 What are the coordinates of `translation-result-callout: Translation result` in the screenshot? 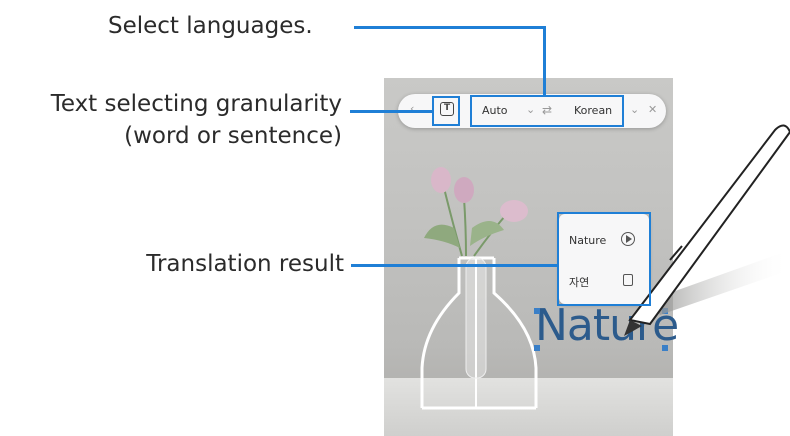 It's located at (245, 264).